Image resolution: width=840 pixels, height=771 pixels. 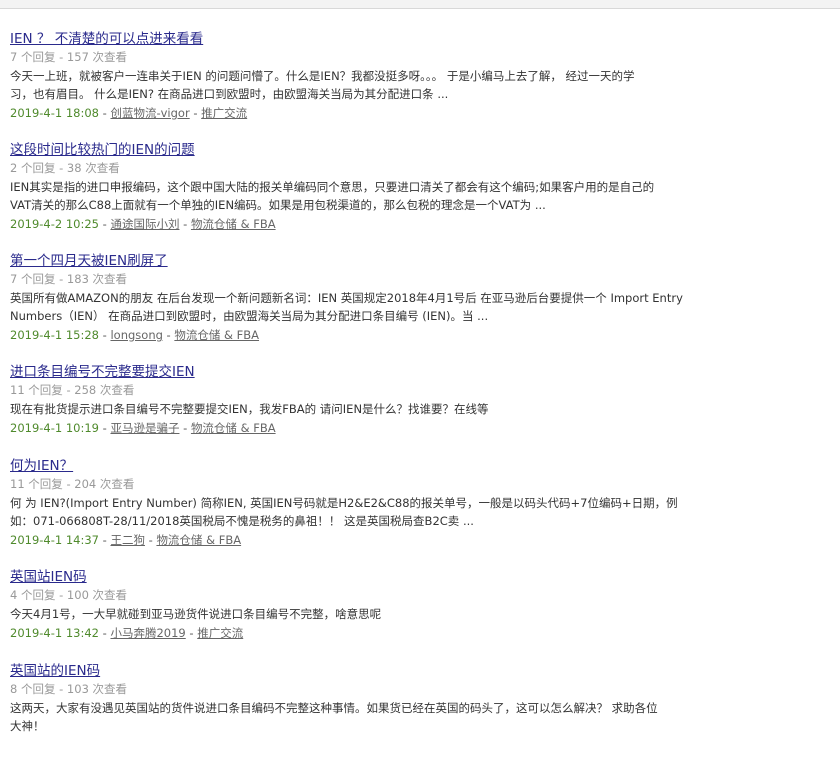 I want to click on result-meta: 2019-4-1 10:19 - 亚马逊是骗子 - 物流仓储 & FBA, so click(x=143, y=428).